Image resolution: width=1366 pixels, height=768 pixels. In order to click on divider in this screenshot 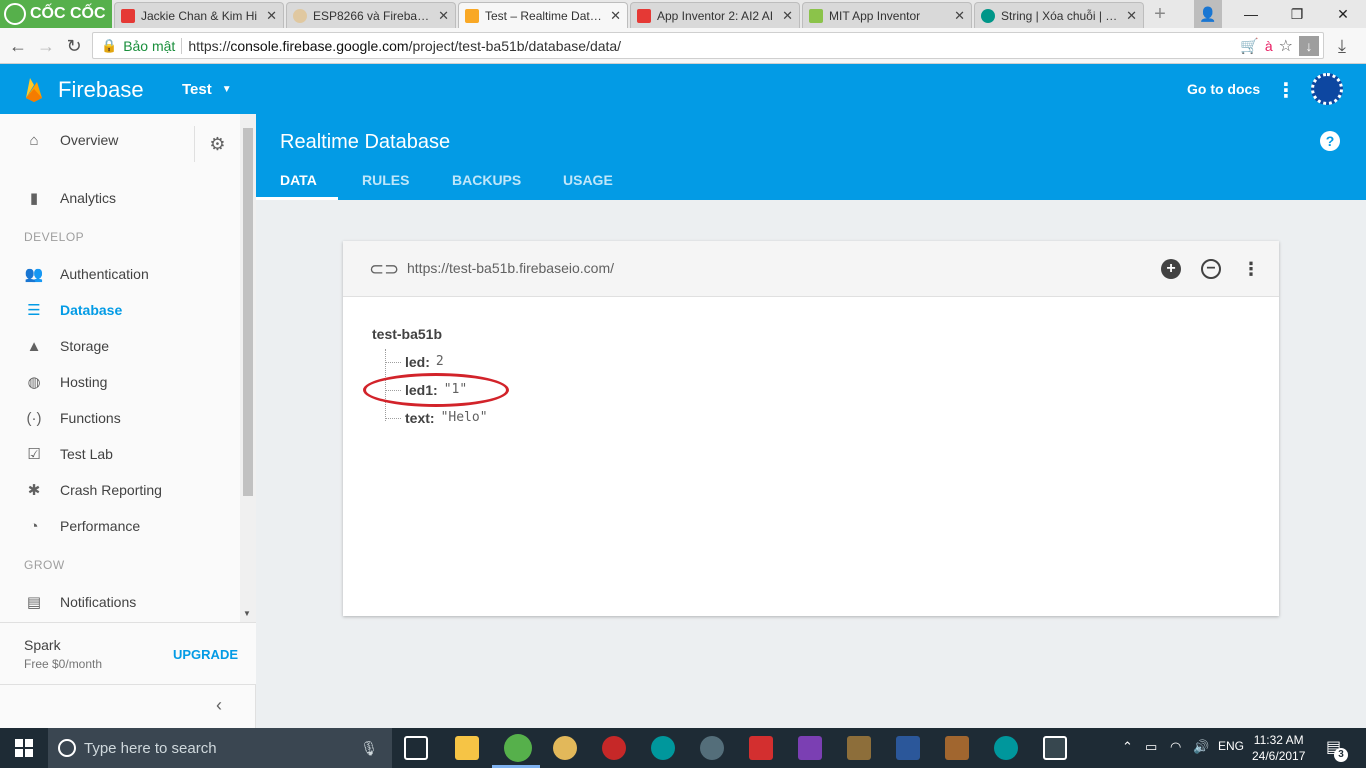, I will do `click(182, 45)`.